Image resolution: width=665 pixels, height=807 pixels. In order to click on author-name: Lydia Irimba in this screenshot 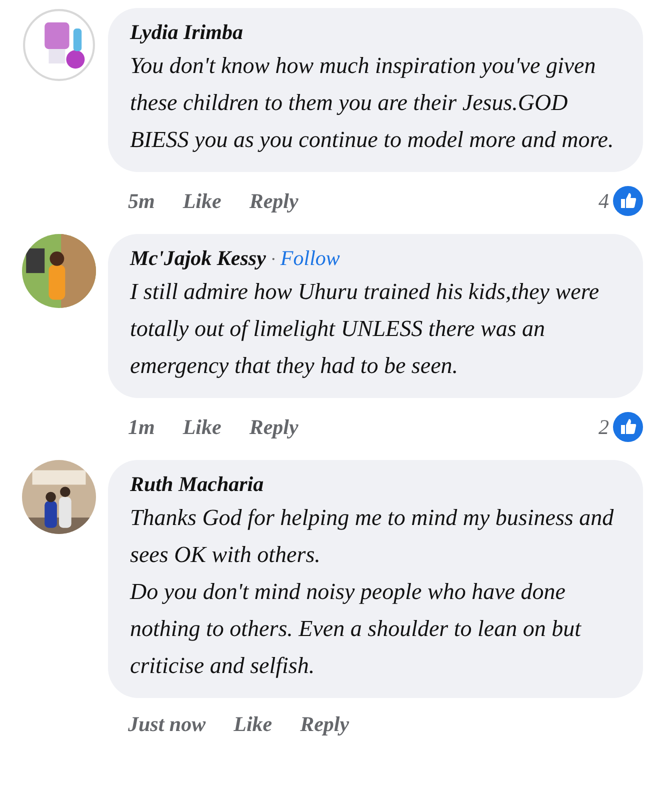, I will do `click(186, 32)`.